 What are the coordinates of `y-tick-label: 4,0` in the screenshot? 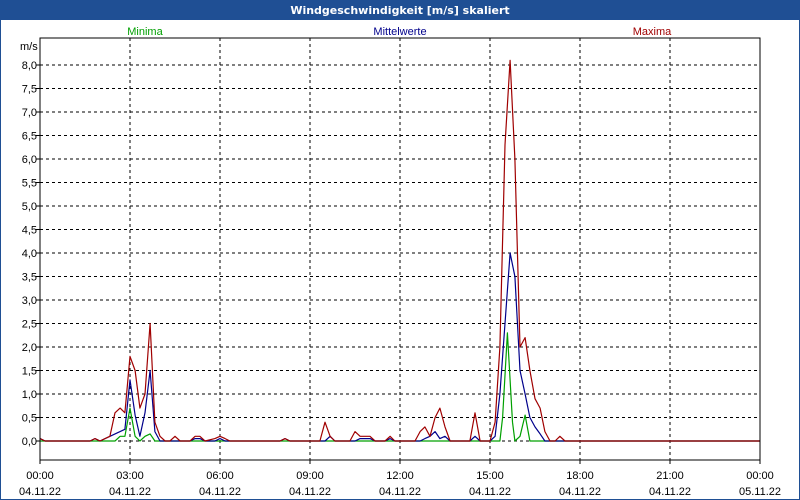 It's located at (29, 254).